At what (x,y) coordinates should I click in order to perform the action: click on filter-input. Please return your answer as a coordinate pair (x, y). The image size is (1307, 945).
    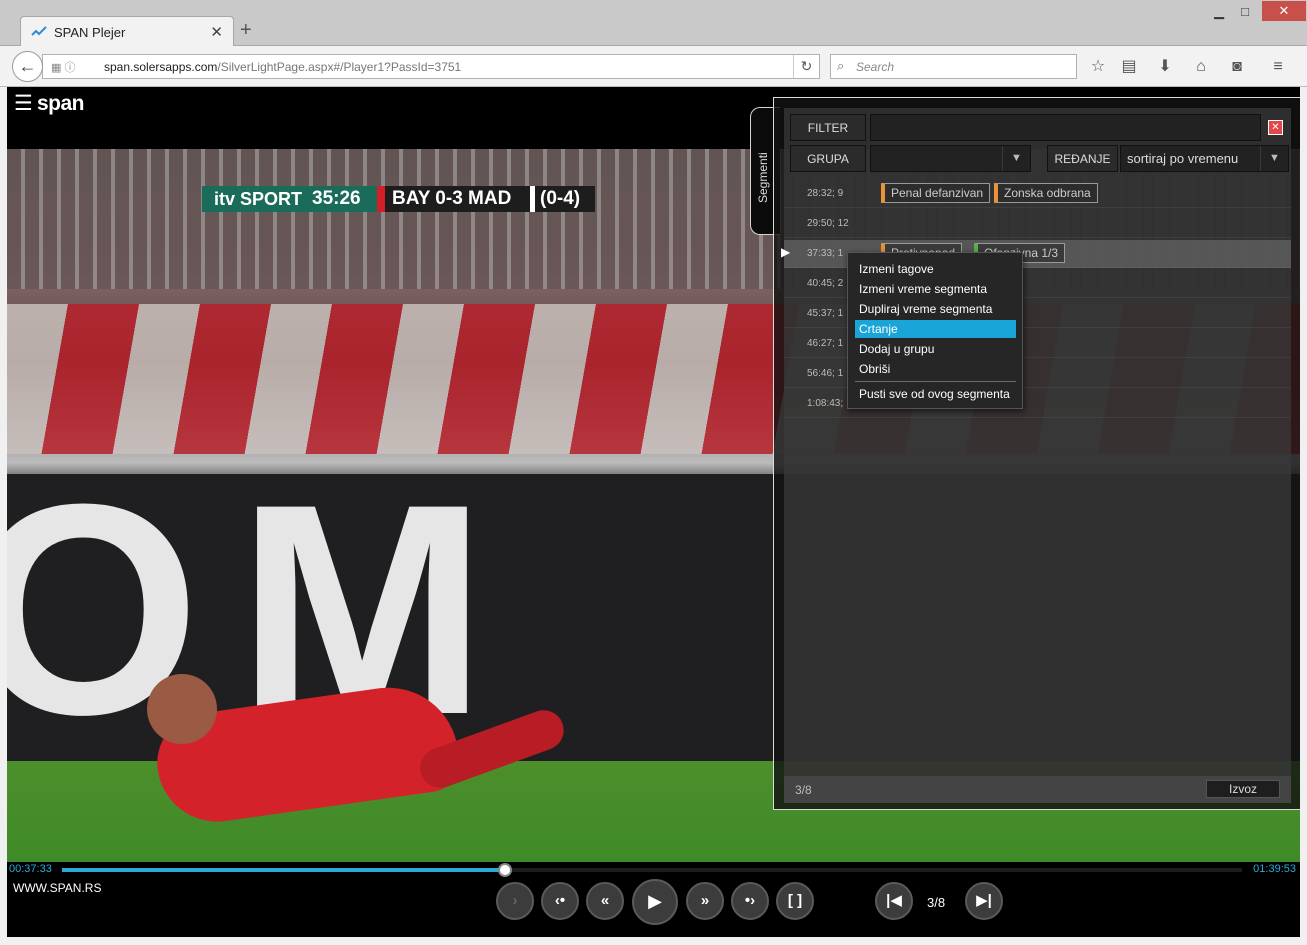
    Looking at the image, I should click on (1065, 127).